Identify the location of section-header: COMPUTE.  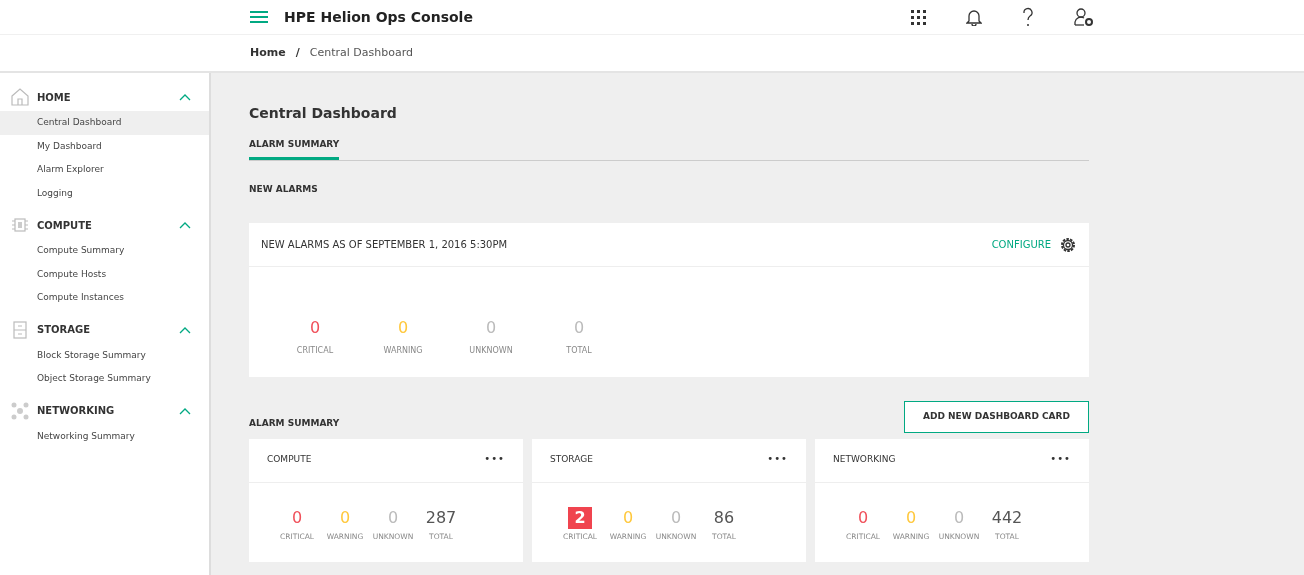
(64, 225).